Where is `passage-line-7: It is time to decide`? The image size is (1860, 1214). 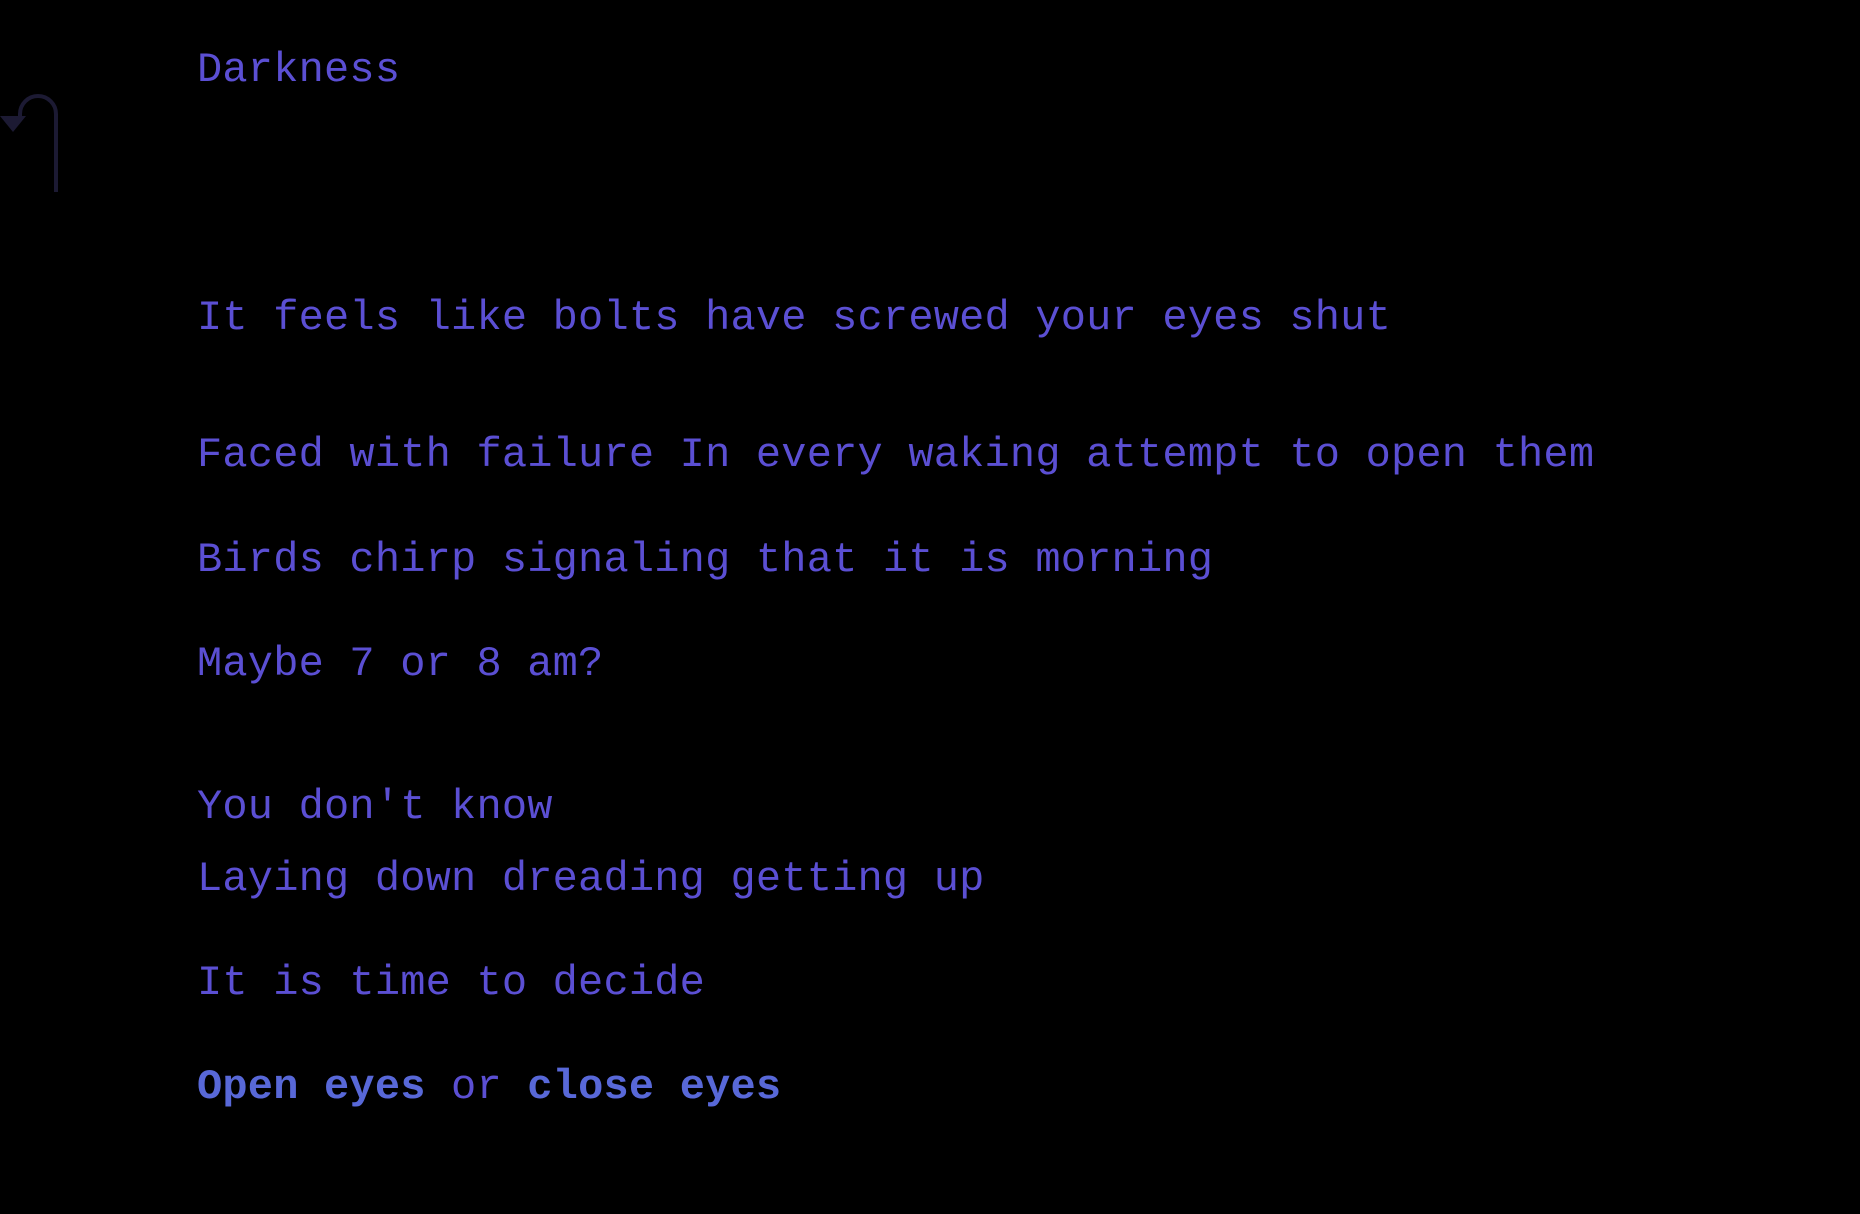 passage-line-7: It is time to decide is located at coordinates (451, 983).